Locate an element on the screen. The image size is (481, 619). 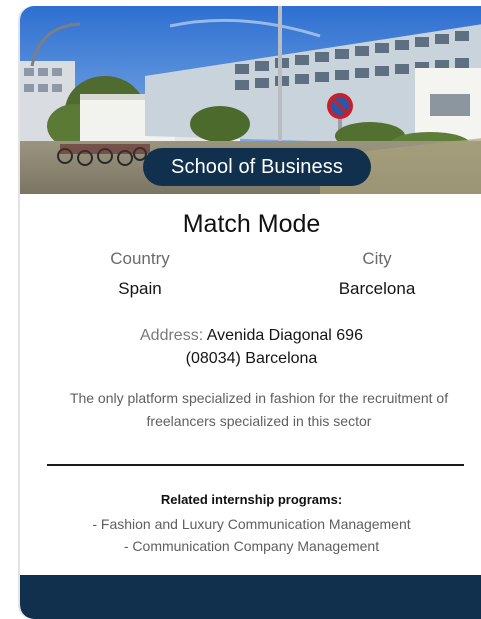
country-label: Country is located at coordinates (140, 258).